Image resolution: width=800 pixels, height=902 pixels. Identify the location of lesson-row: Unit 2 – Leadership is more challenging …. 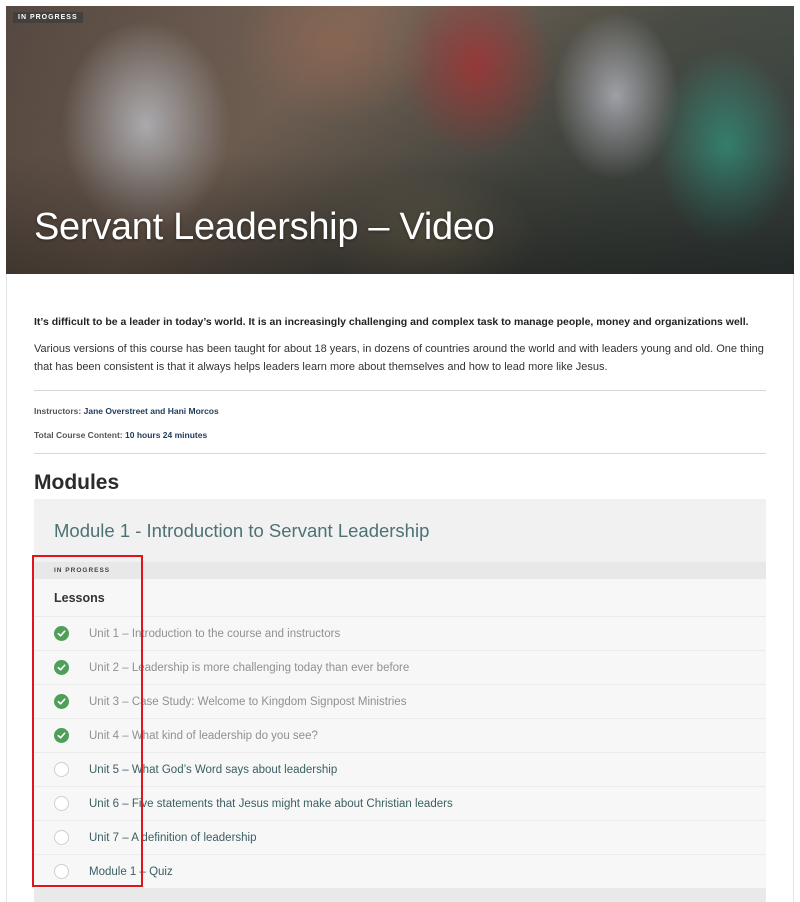
(400, 667).